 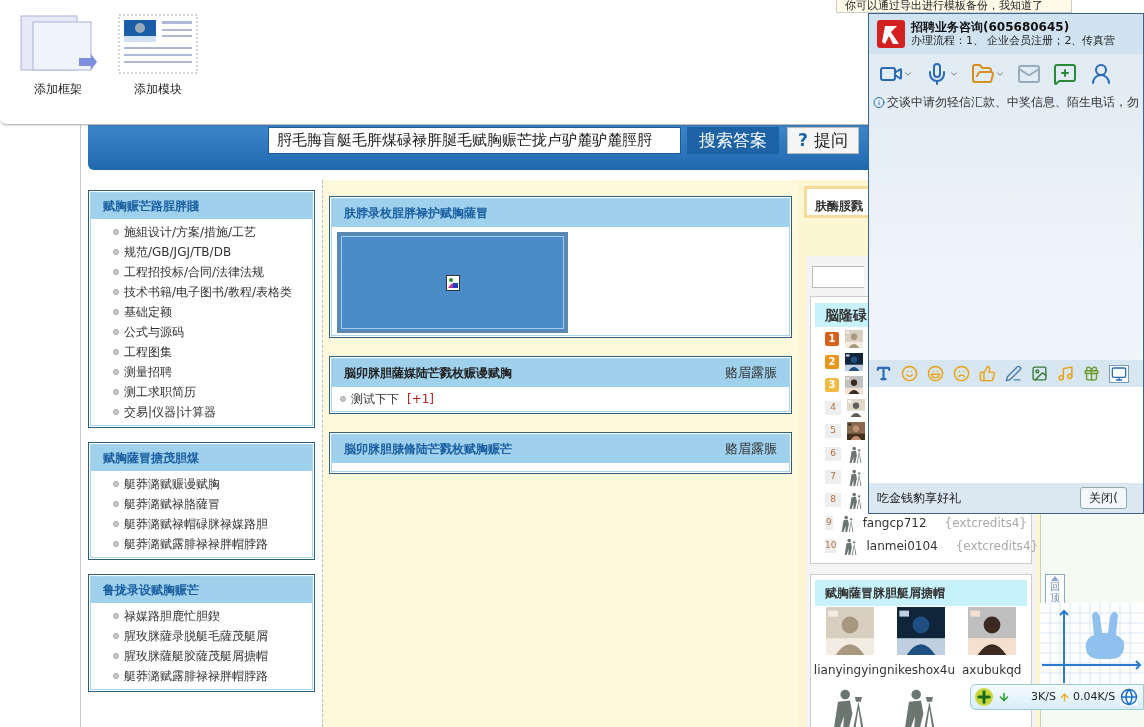 I want to click on download-icon, so click(x=1004, y=697).